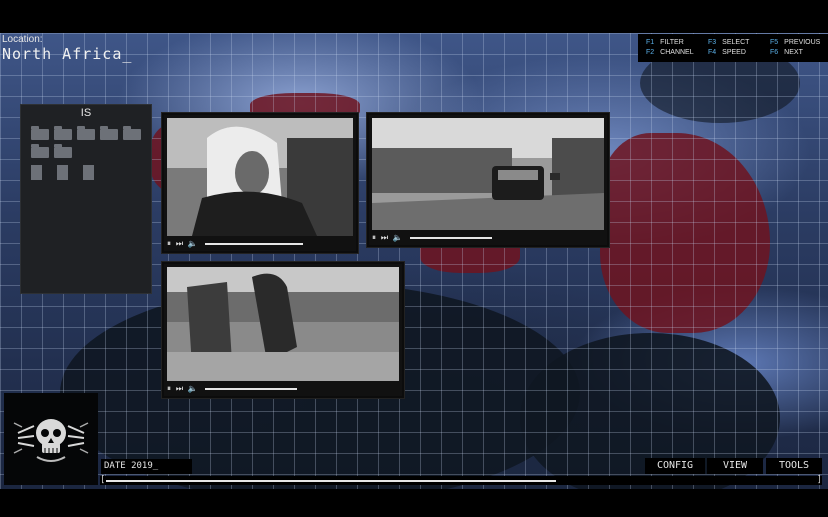  Describe the element at coordinates (22, 39) in the screenshot. I see `location-label: Location:` at that location.